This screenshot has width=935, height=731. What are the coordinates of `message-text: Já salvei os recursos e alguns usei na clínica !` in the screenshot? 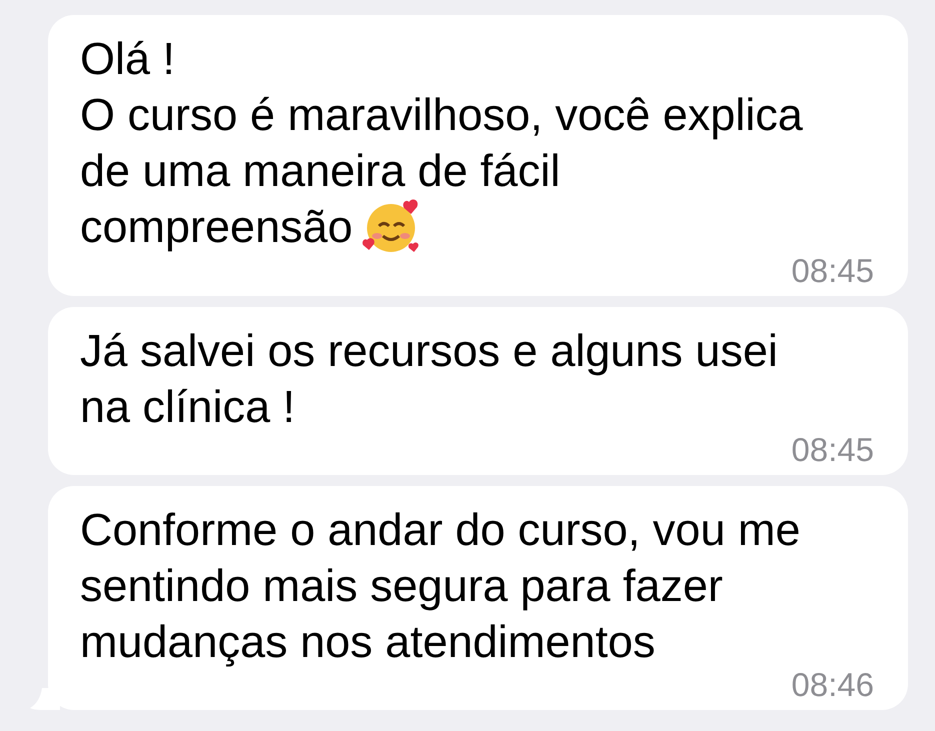 It's located at (429, 379).